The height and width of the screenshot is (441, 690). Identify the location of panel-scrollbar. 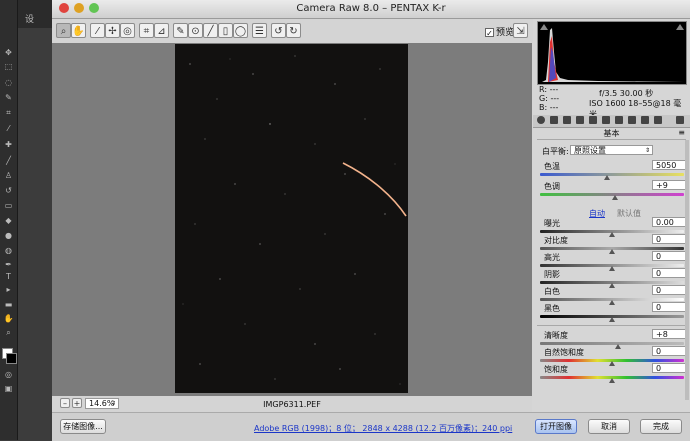
(687, 270).